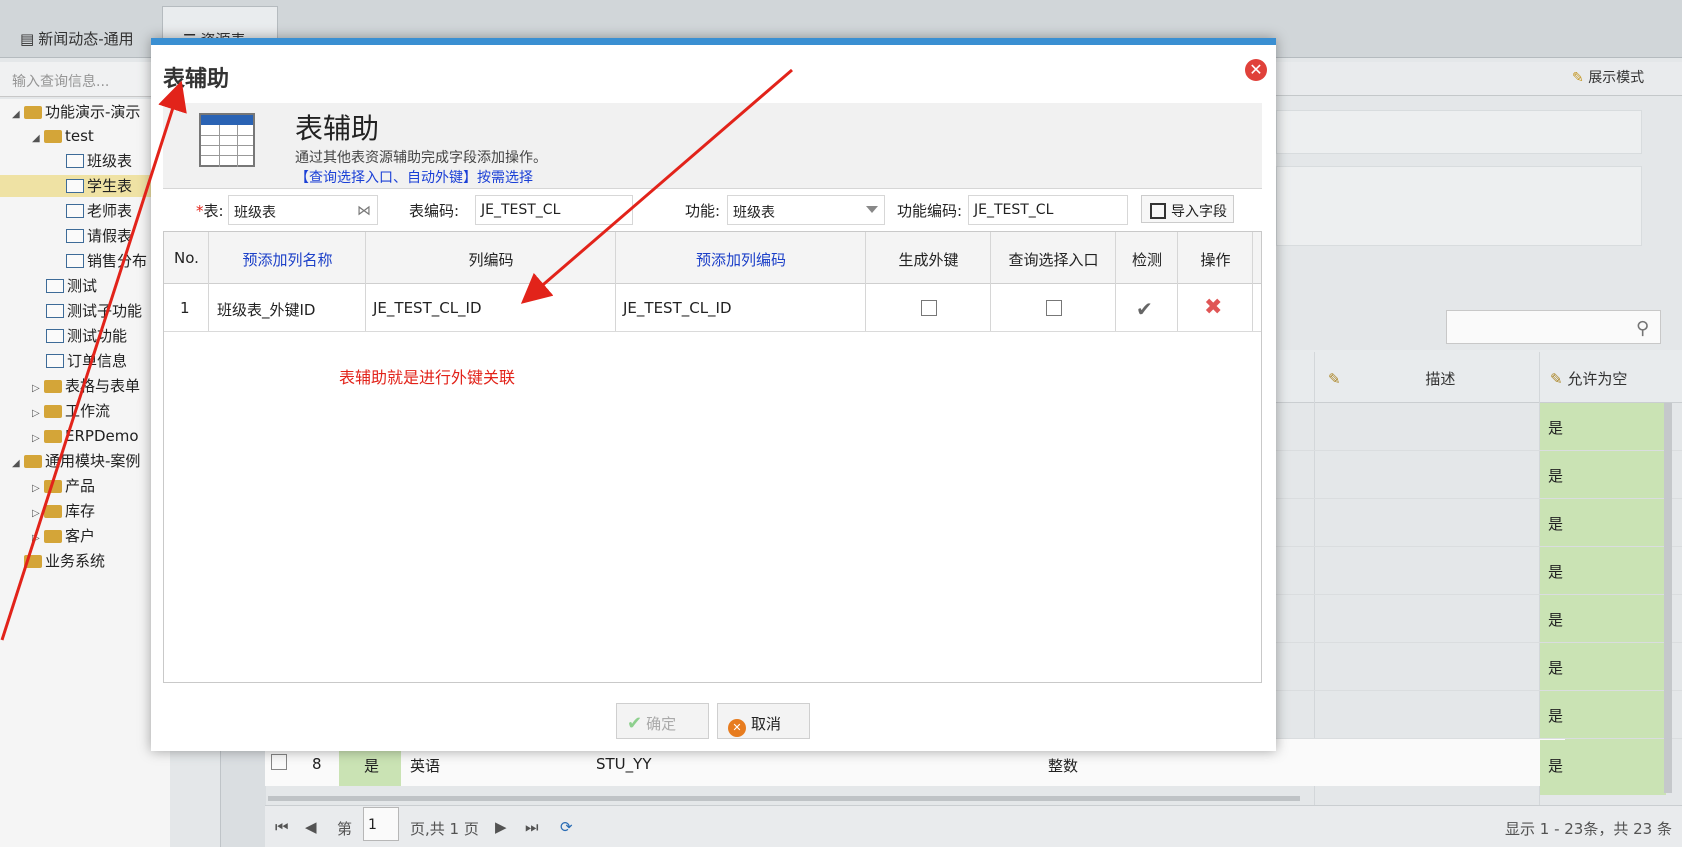 The width and height of the screenshot is (1682, 847). I want to click on function-code-label: 功能编码:, so click(930, 211).